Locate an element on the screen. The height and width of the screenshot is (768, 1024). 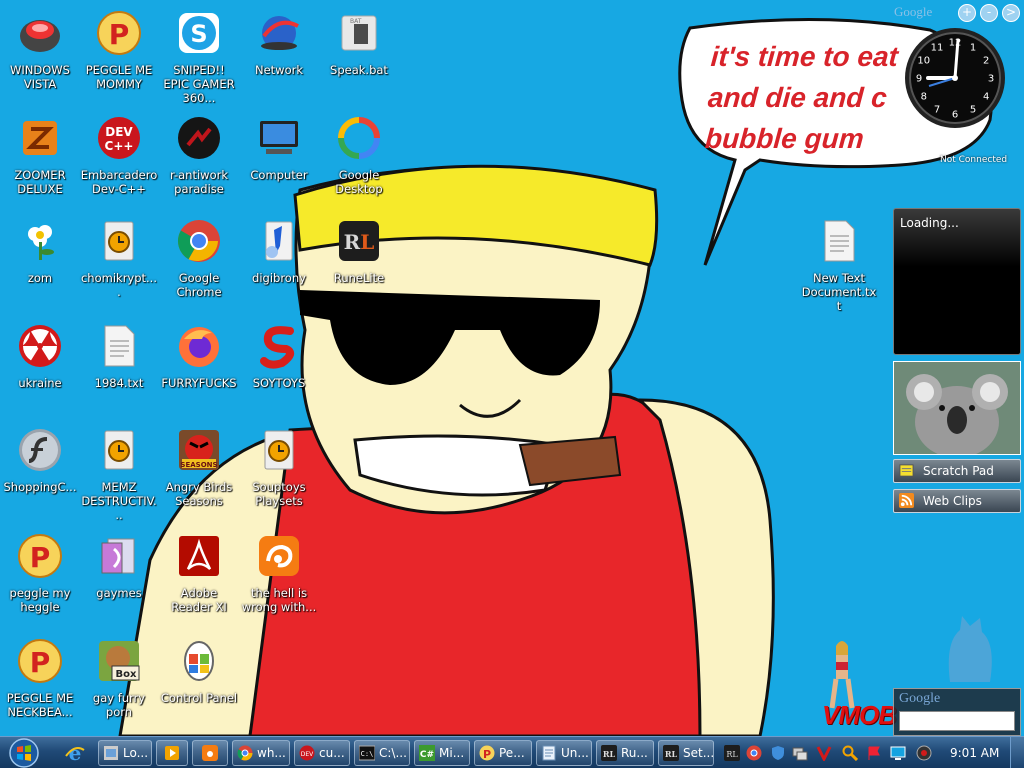
desktop-icon-1984-txt: 1984.txt is located at coordinates (119, 356).